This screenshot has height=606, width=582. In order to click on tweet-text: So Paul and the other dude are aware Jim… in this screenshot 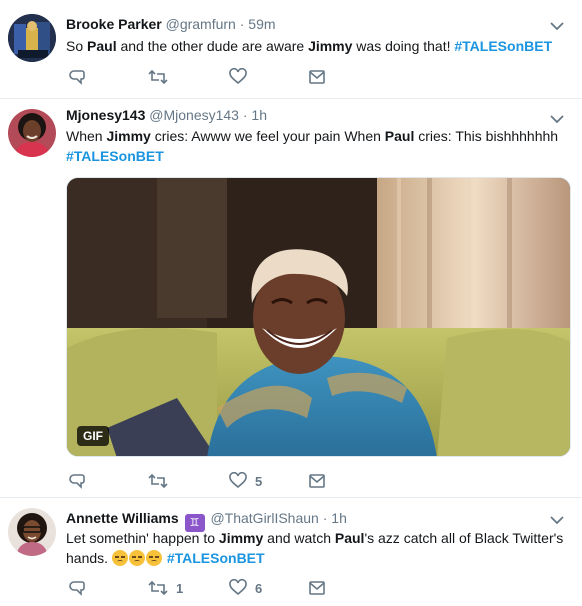, I will do `click(309, 46)`.